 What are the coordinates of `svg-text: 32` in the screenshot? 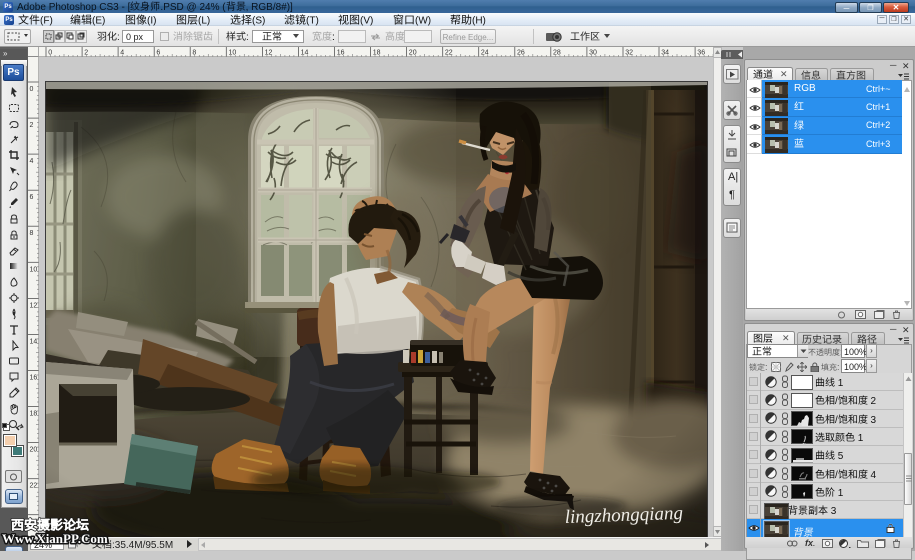 It's located at (629, 53).